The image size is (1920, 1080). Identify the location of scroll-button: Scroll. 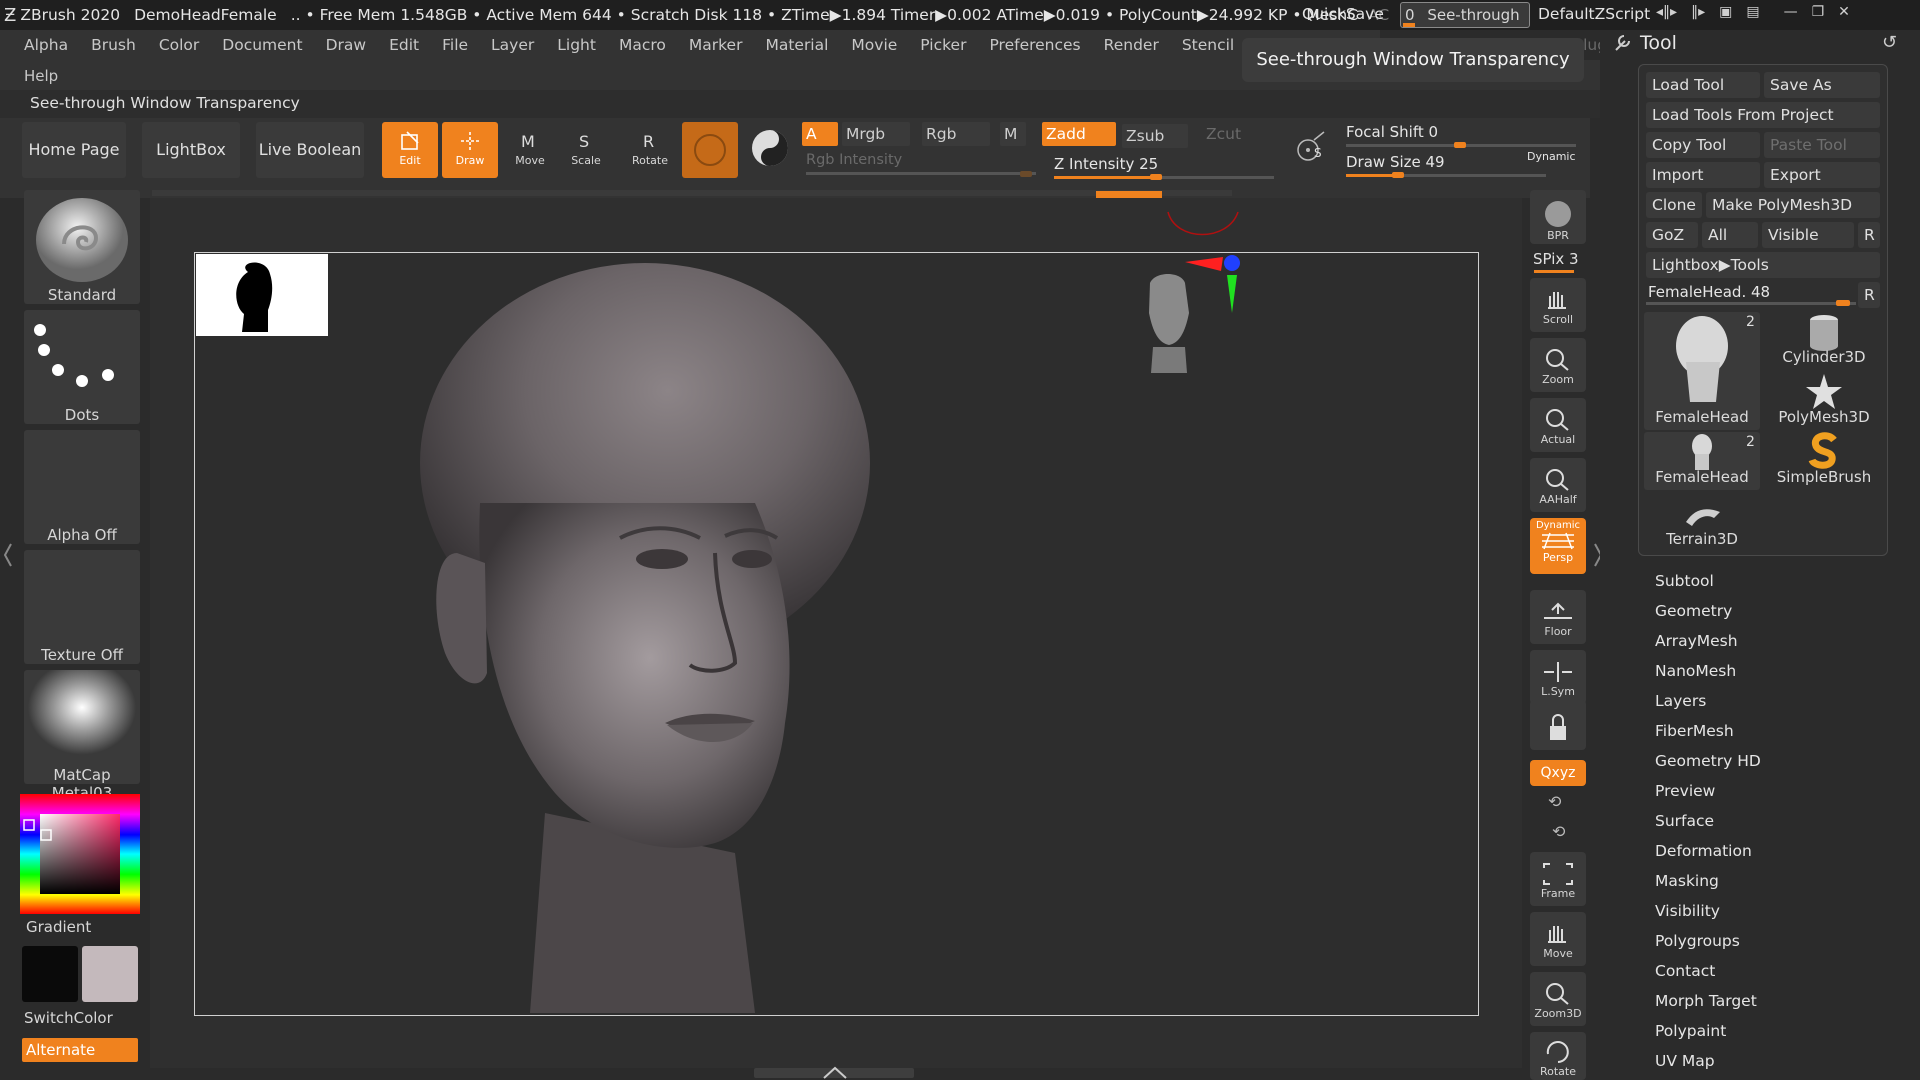
(1558, 305).